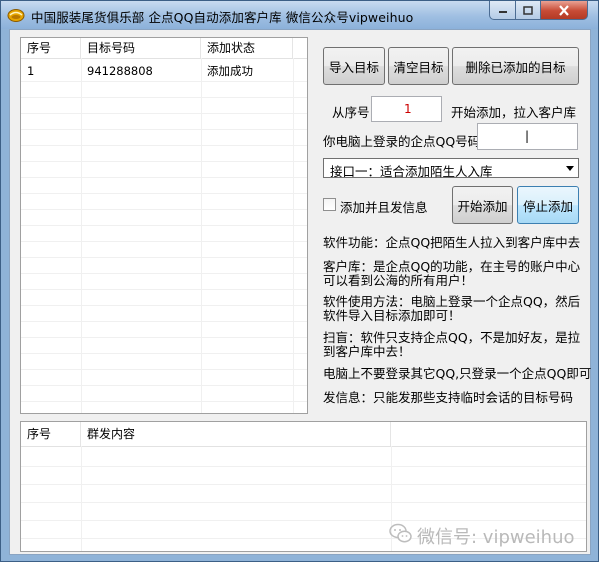 The width and height of the screenshot is (599, 562). I want to click on wechat-icon, so click(400, 533).